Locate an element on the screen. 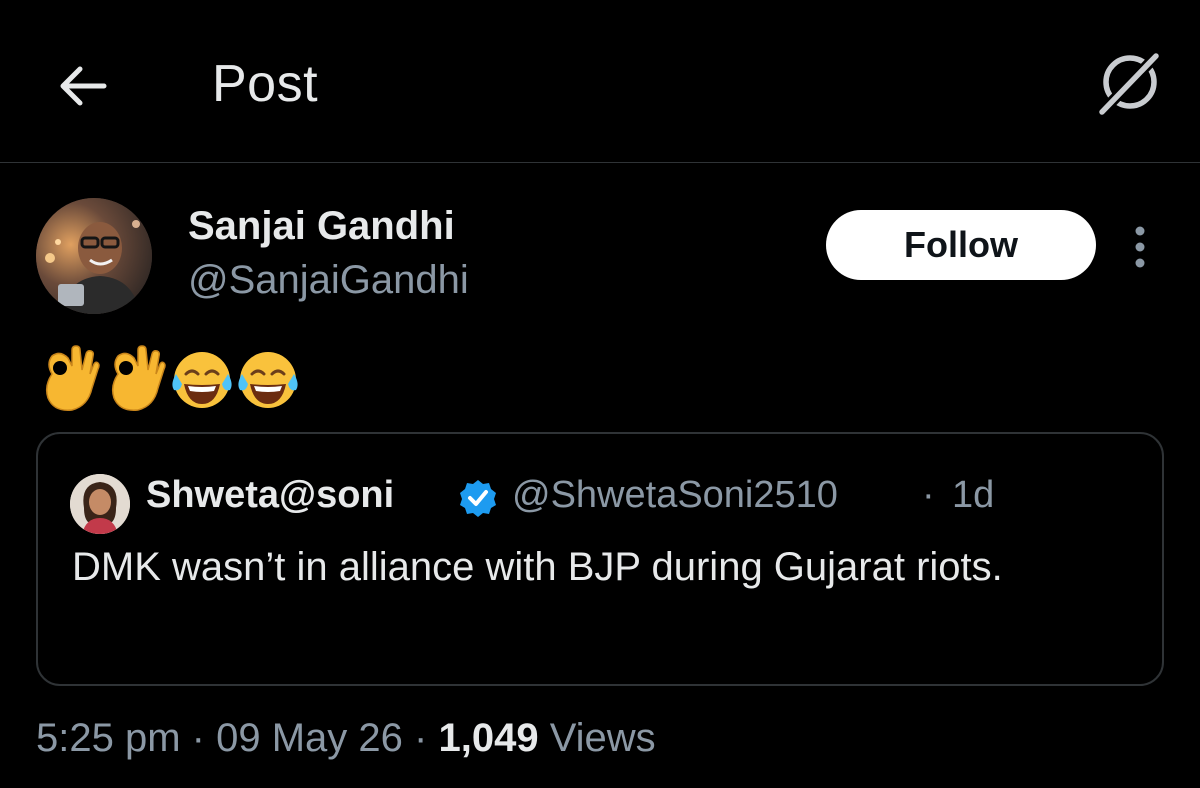 This screenshot has width=1200, height=788. post-time: 5:25 pm is located at coordinates (108, 738).